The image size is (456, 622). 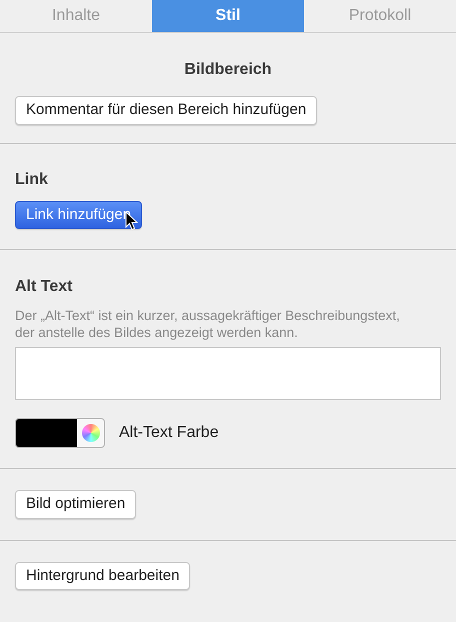 What do you see at coordinates (91, 433) in the screenshot?
I see `color-wheel-icon` at bounding box center [91, 433].